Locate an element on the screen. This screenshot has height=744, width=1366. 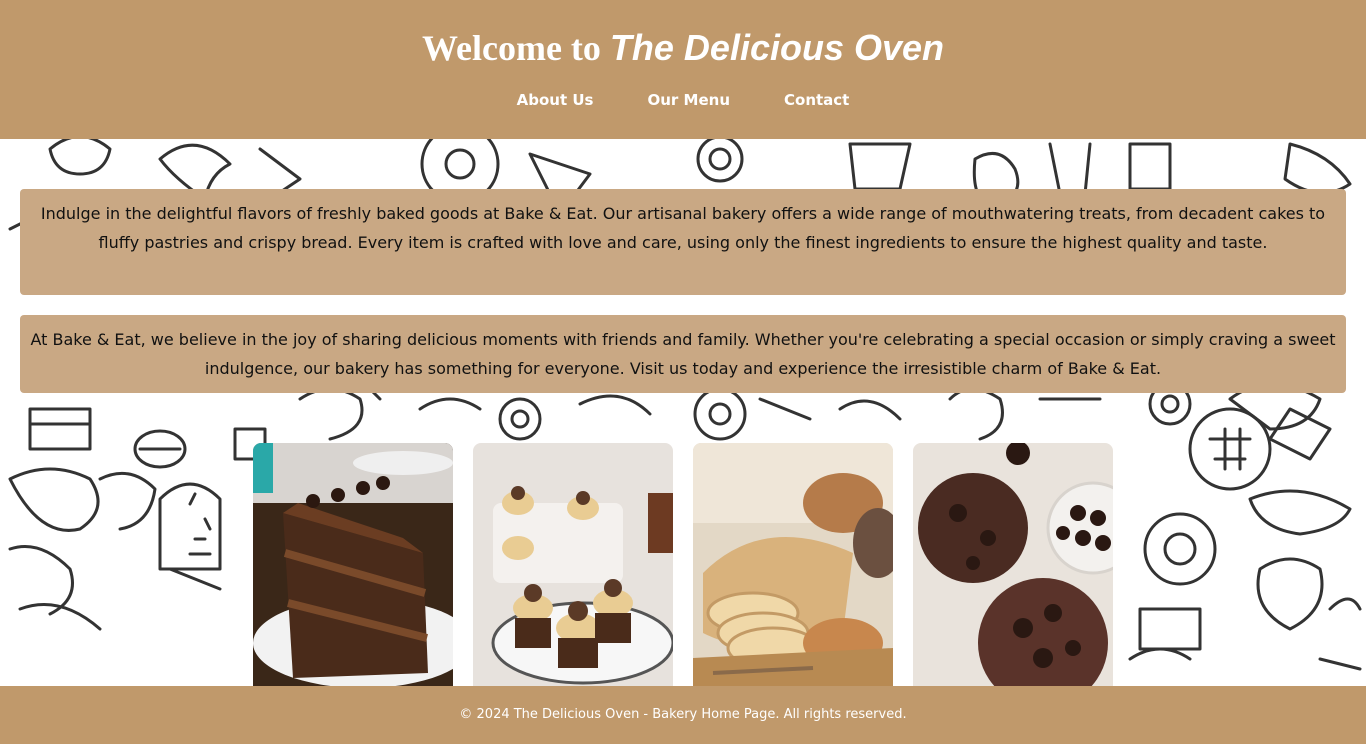
title-prefix: Welcome to is located at coordinates (511, 48).